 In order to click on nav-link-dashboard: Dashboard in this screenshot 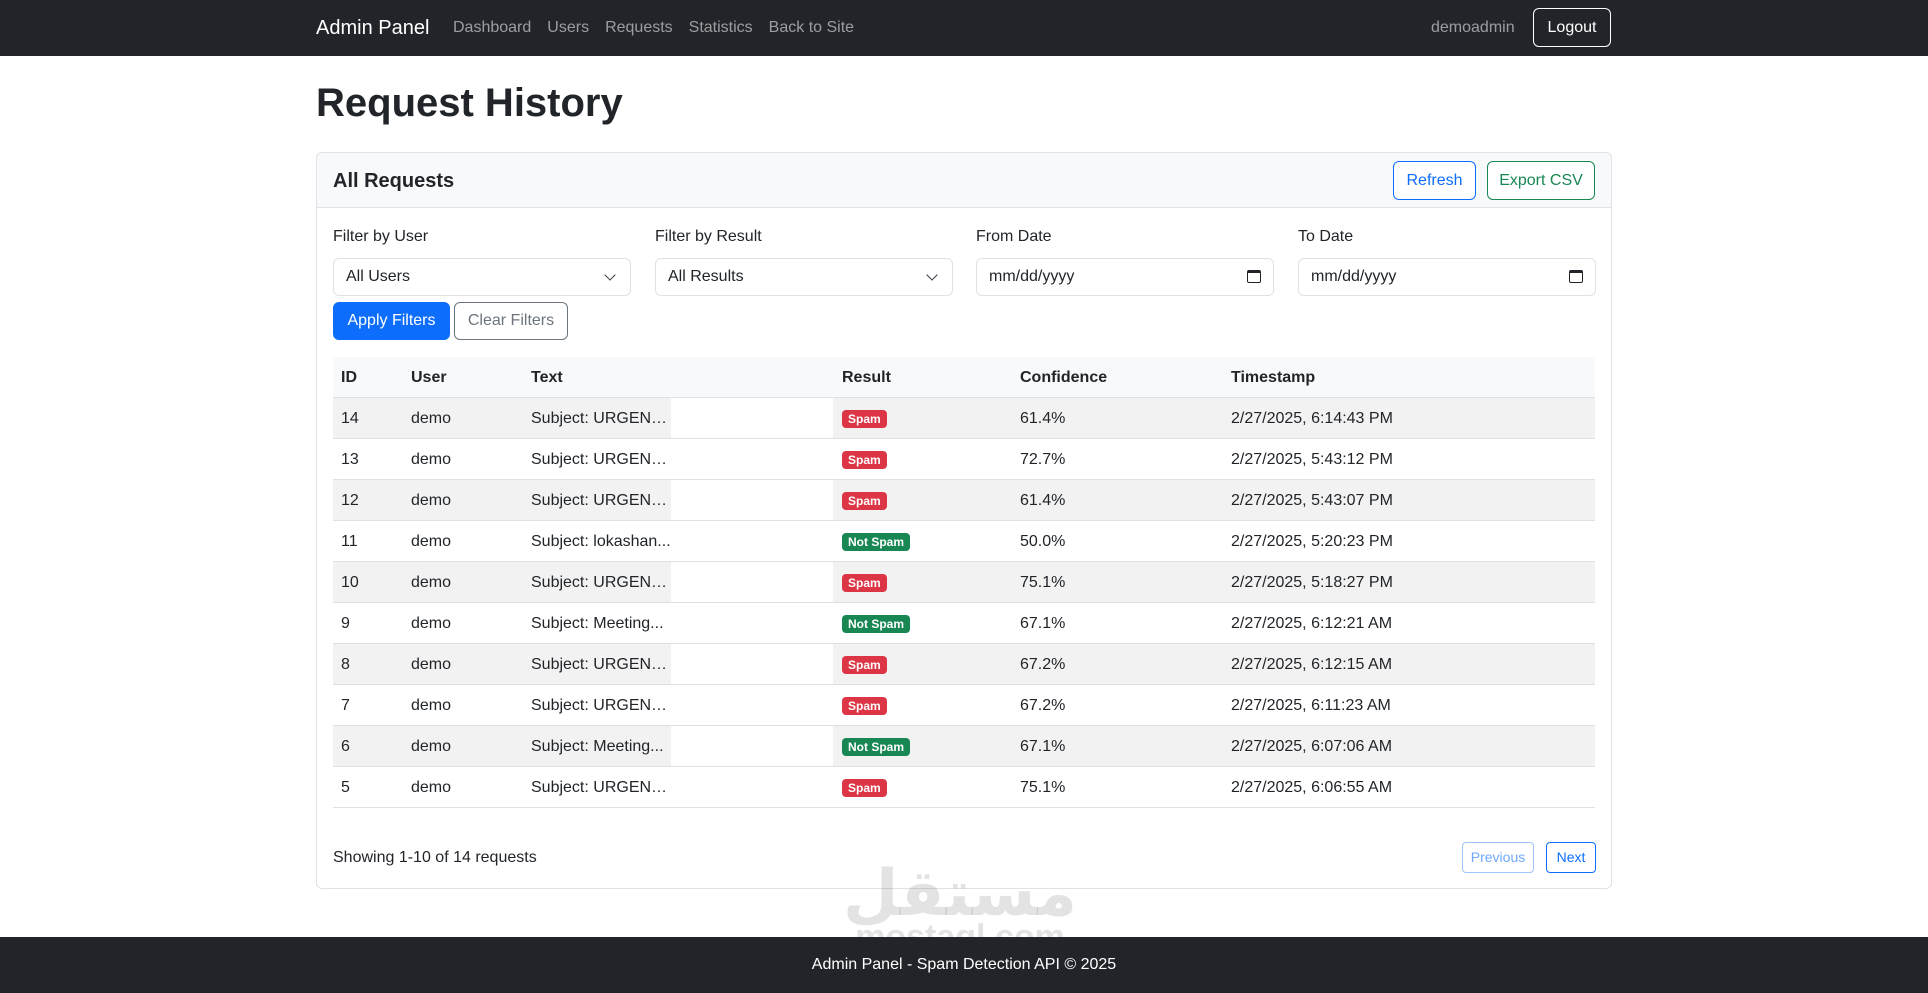, I will do `click(492, 28)`.